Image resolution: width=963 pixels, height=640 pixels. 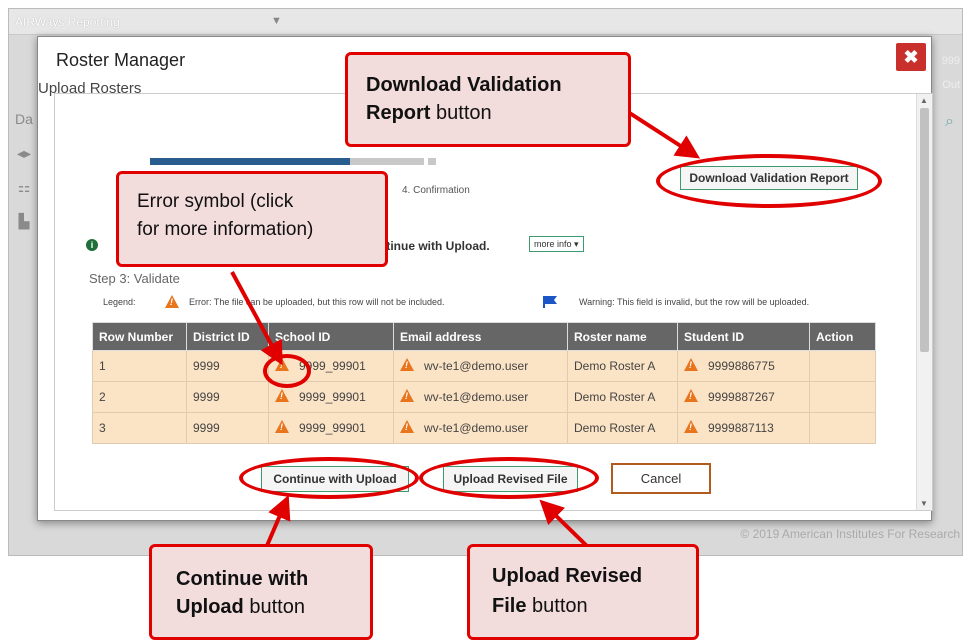 What do you see at coordinates (951, 85) in the screenshot?
I see `bg-right-text: Out` at bounding box center [951, 85].